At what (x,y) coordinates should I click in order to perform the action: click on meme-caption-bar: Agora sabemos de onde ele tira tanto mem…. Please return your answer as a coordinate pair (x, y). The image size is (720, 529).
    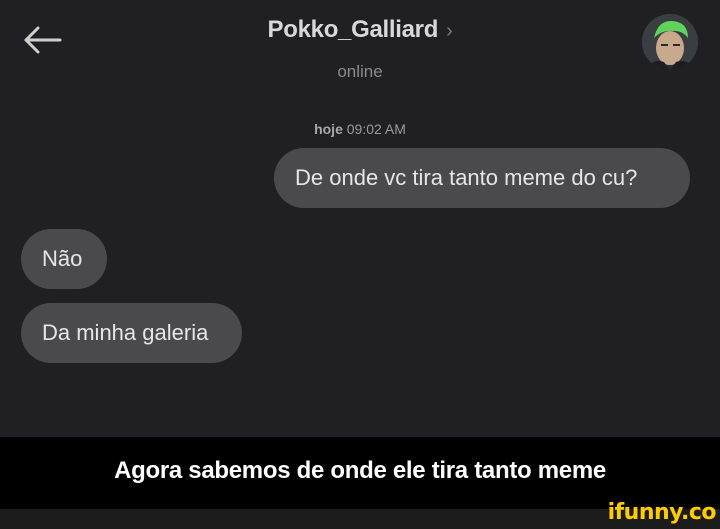
    Looking at the image, I should click on (360, 473).